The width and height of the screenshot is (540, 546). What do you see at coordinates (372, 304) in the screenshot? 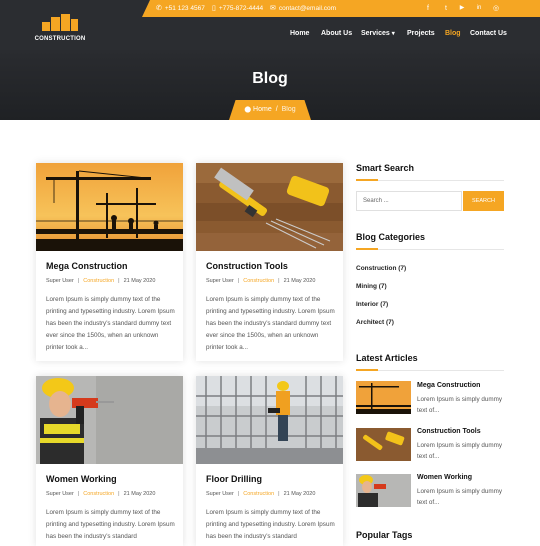
I see `category-item: Interior (7)` at bounding box center [372, 304].